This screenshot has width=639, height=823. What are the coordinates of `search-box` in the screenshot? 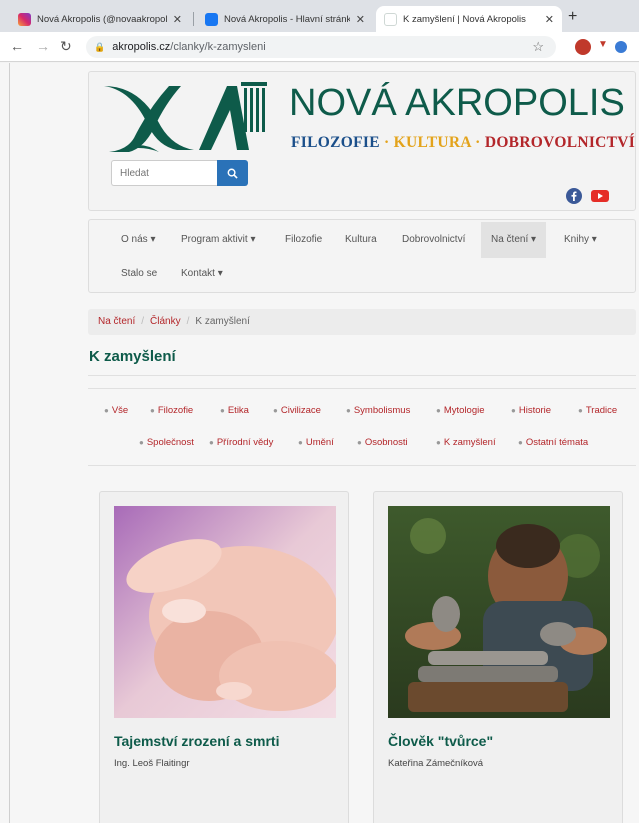 It's located at (179, 173).